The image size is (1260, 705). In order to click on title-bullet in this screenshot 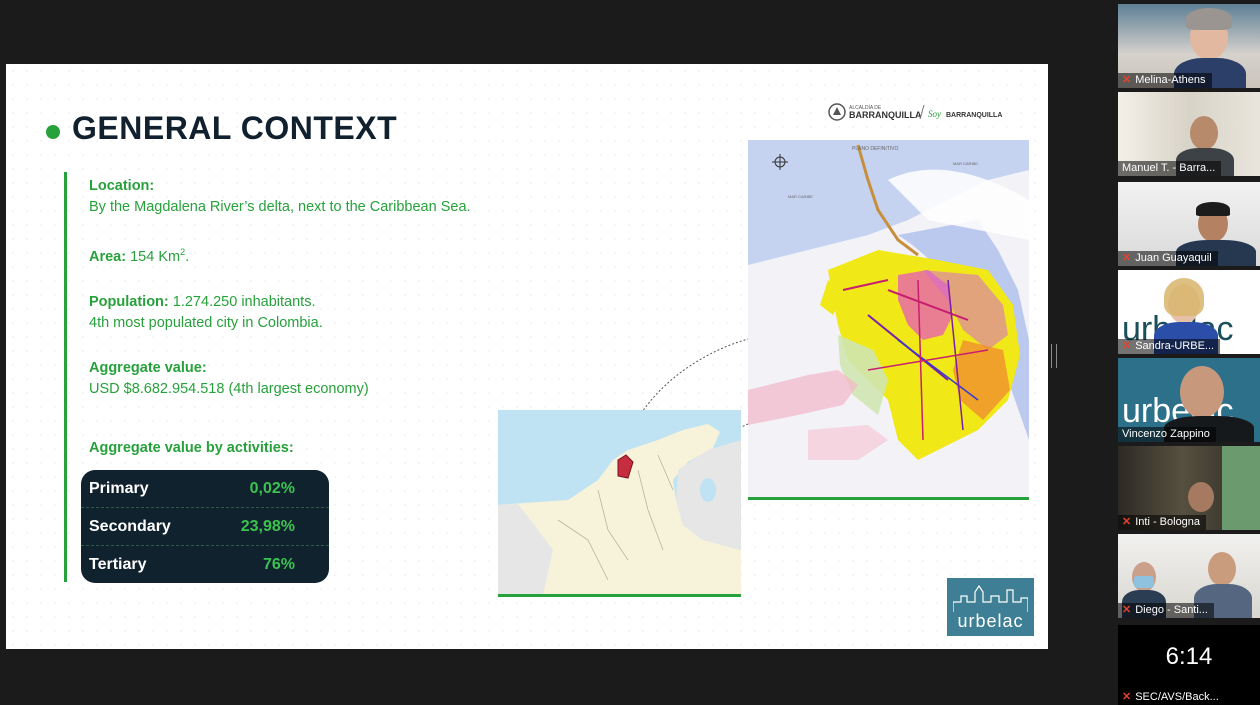, I will do `click(53, 132)`.